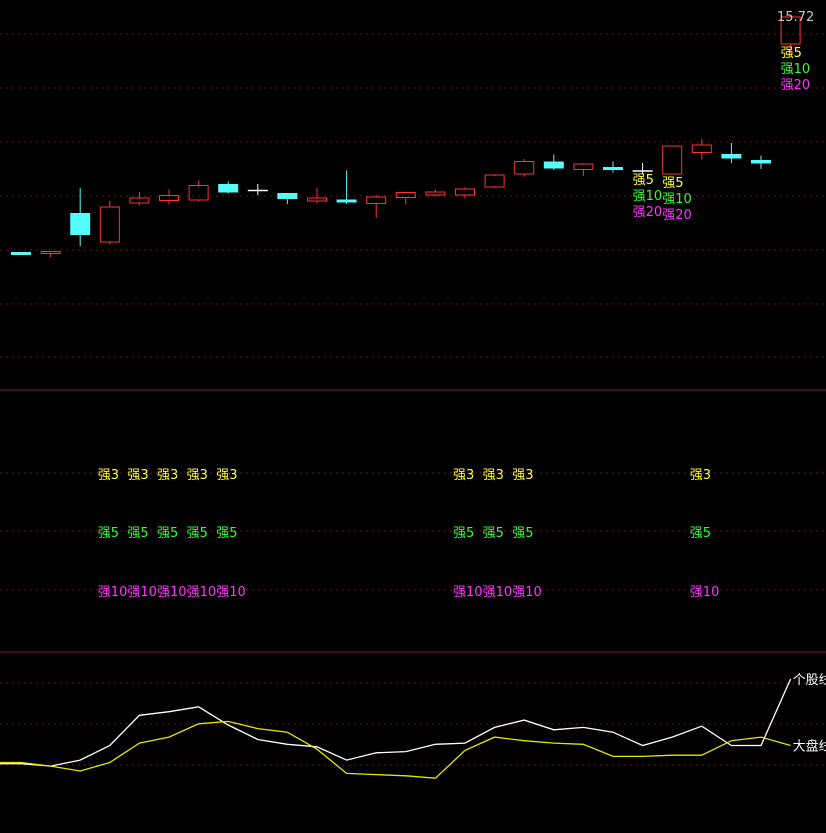  Describe the element at coordinates (809, 747) in the screenshot. I see `series-label: 大盘线` at that location.